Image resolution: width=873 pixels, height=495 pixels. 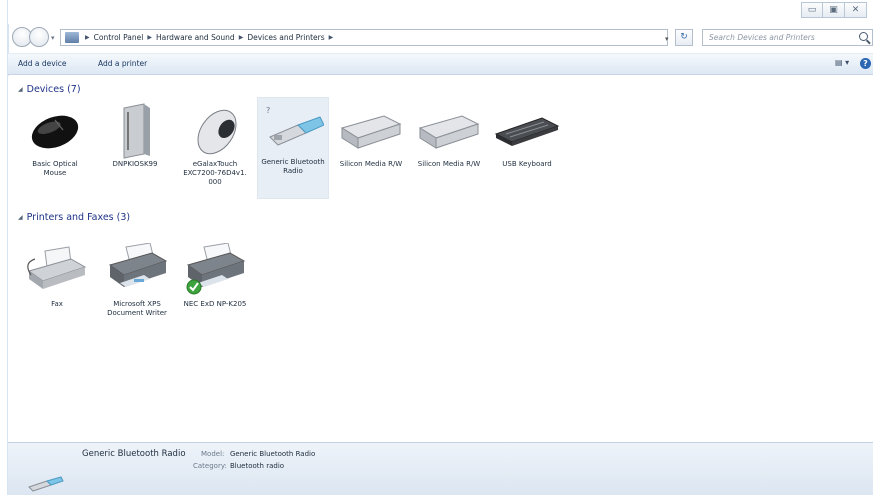 I want to click on add-device-button: Add a device, so click(x=42, y=63).